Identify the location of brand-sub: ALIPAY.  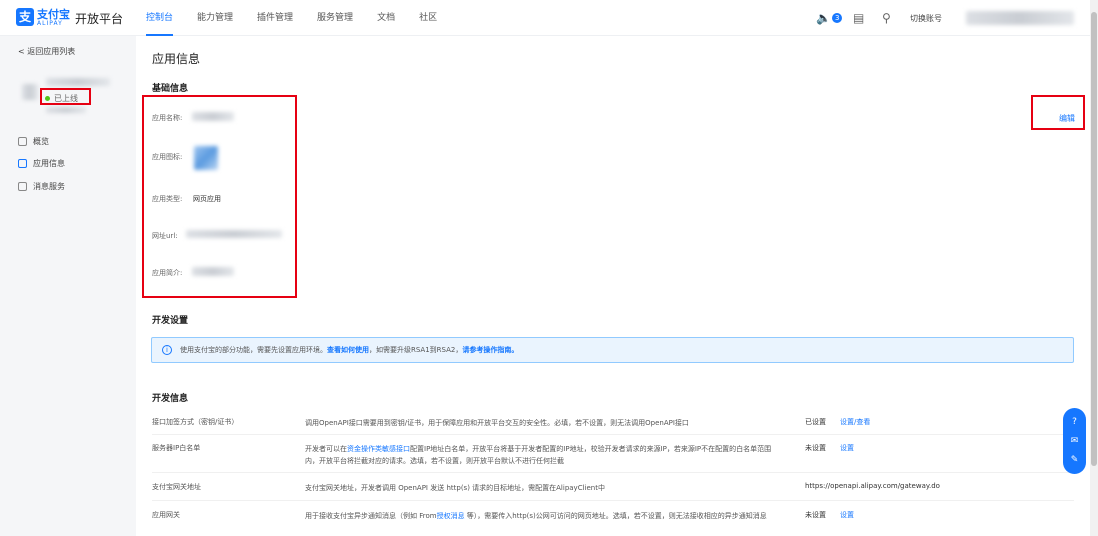
(50, 23).